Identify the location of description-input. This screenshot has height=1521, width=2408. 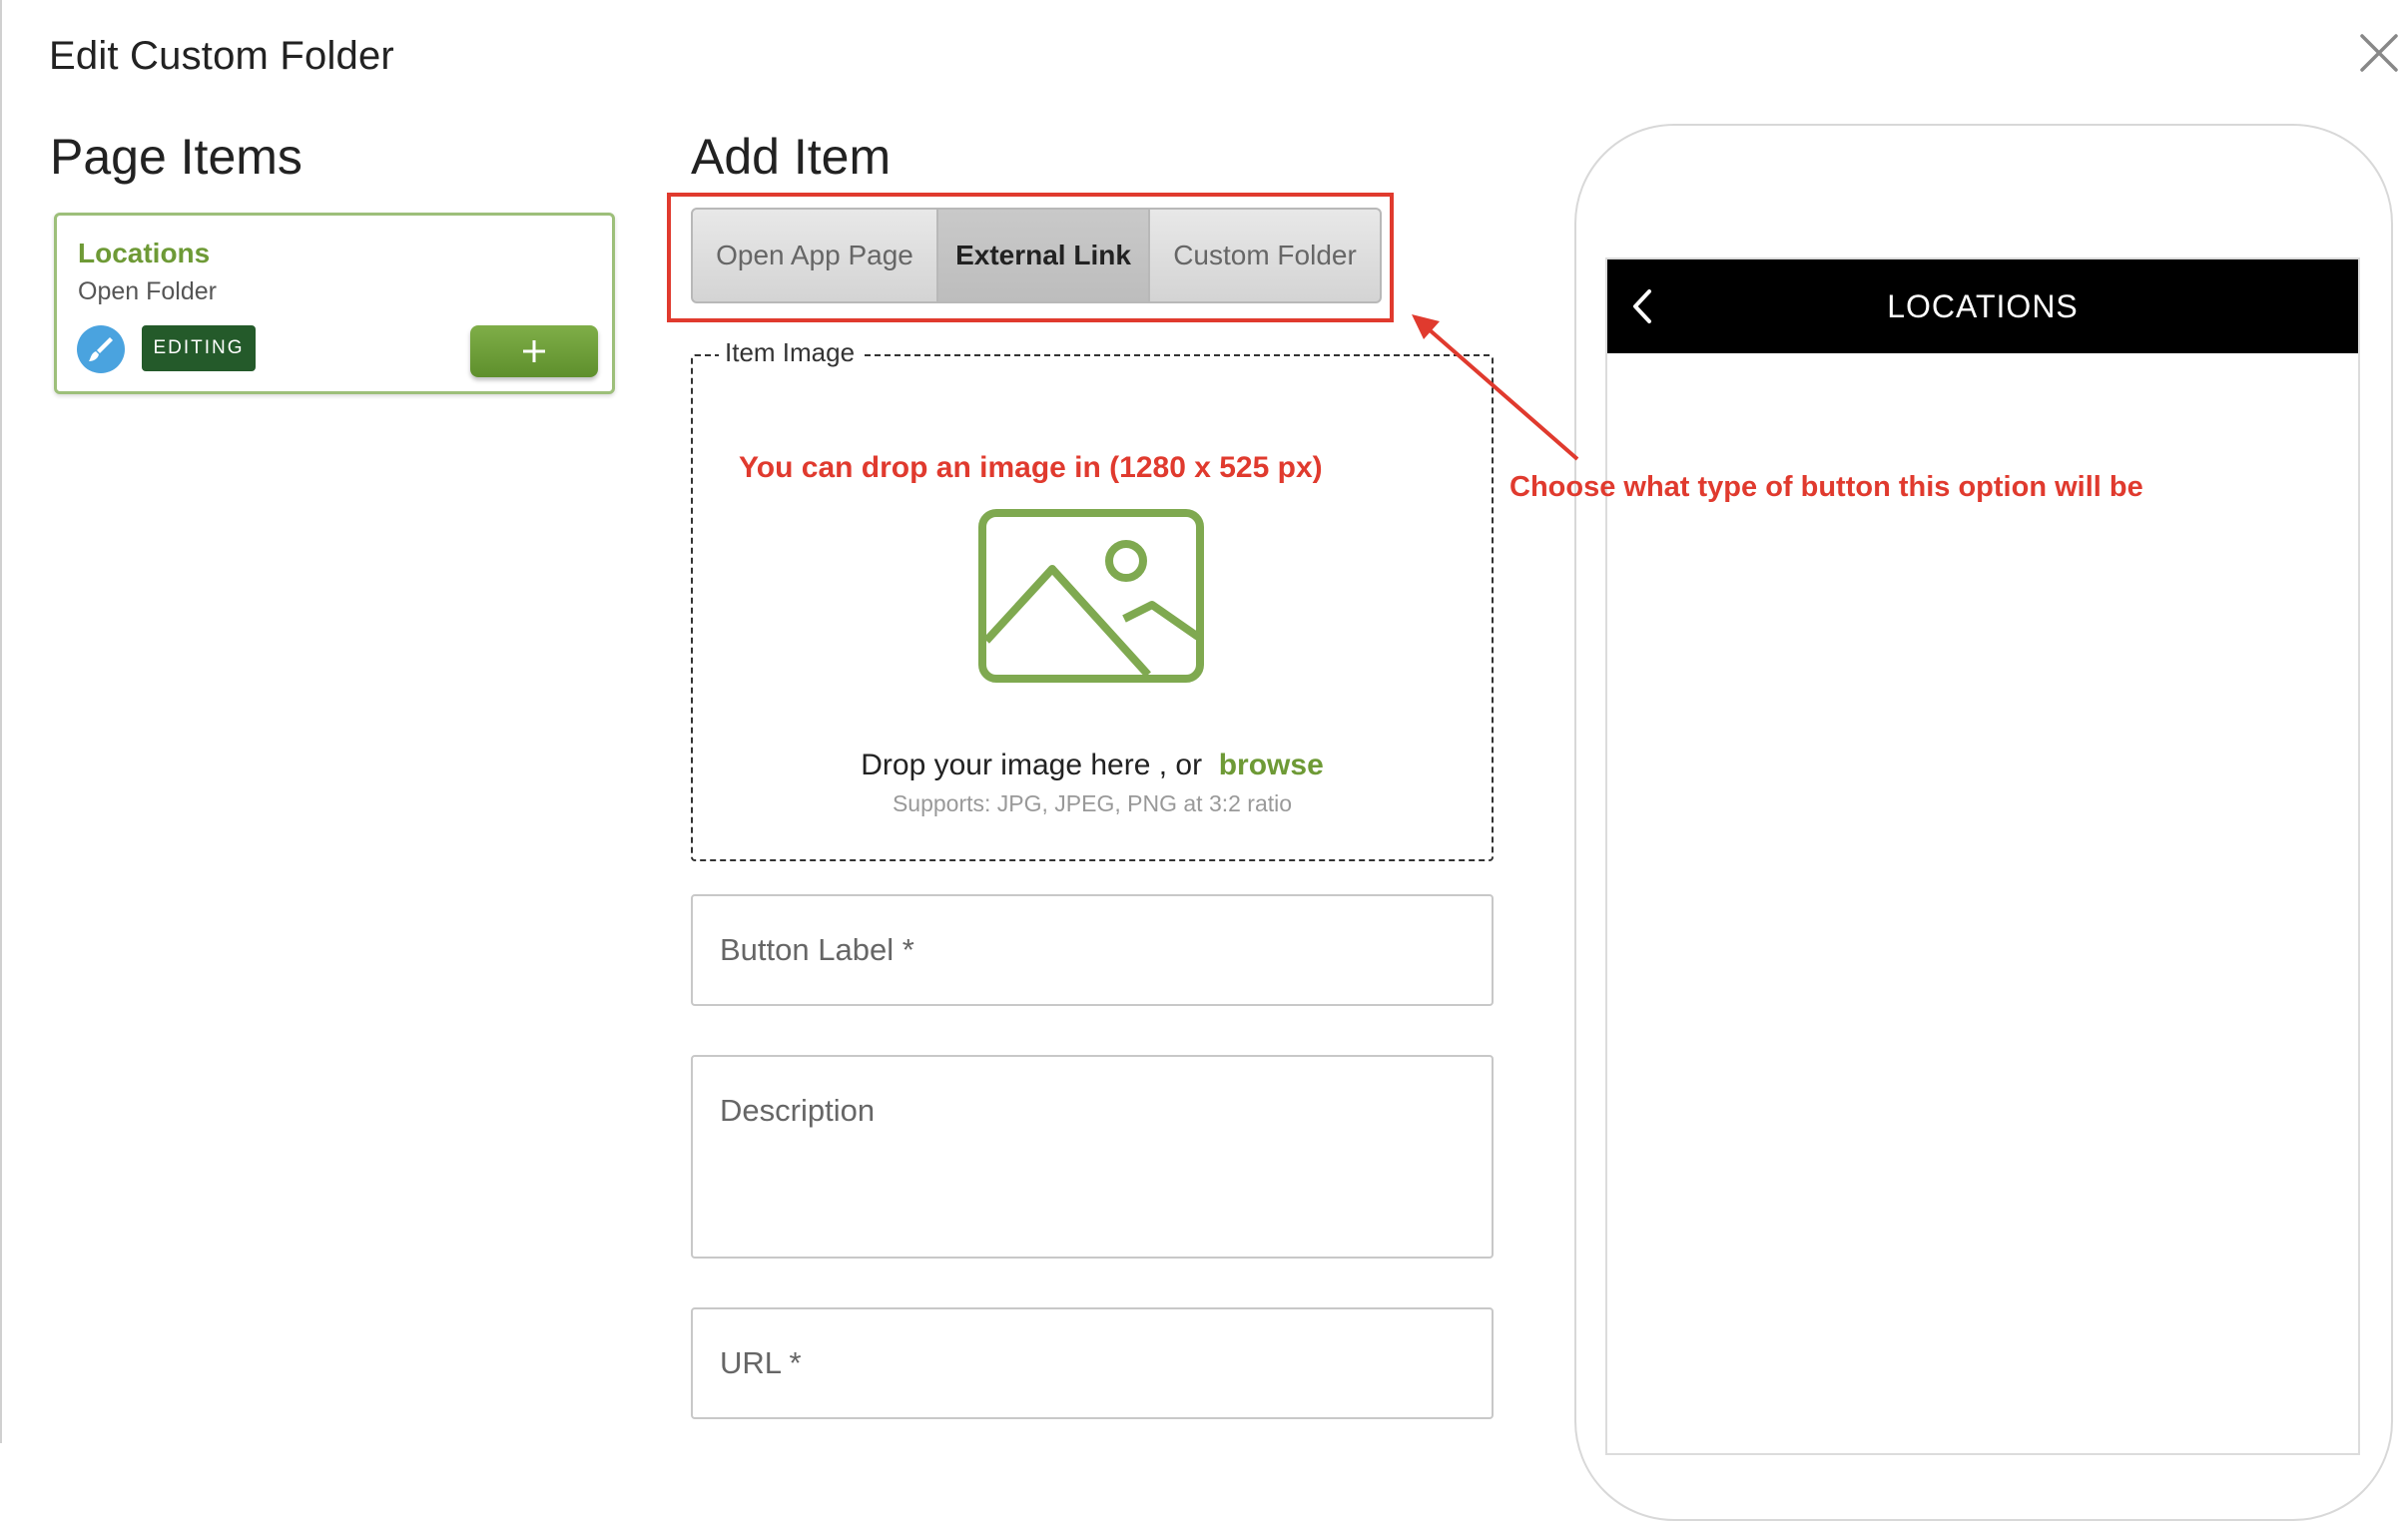
(1092, 1157).